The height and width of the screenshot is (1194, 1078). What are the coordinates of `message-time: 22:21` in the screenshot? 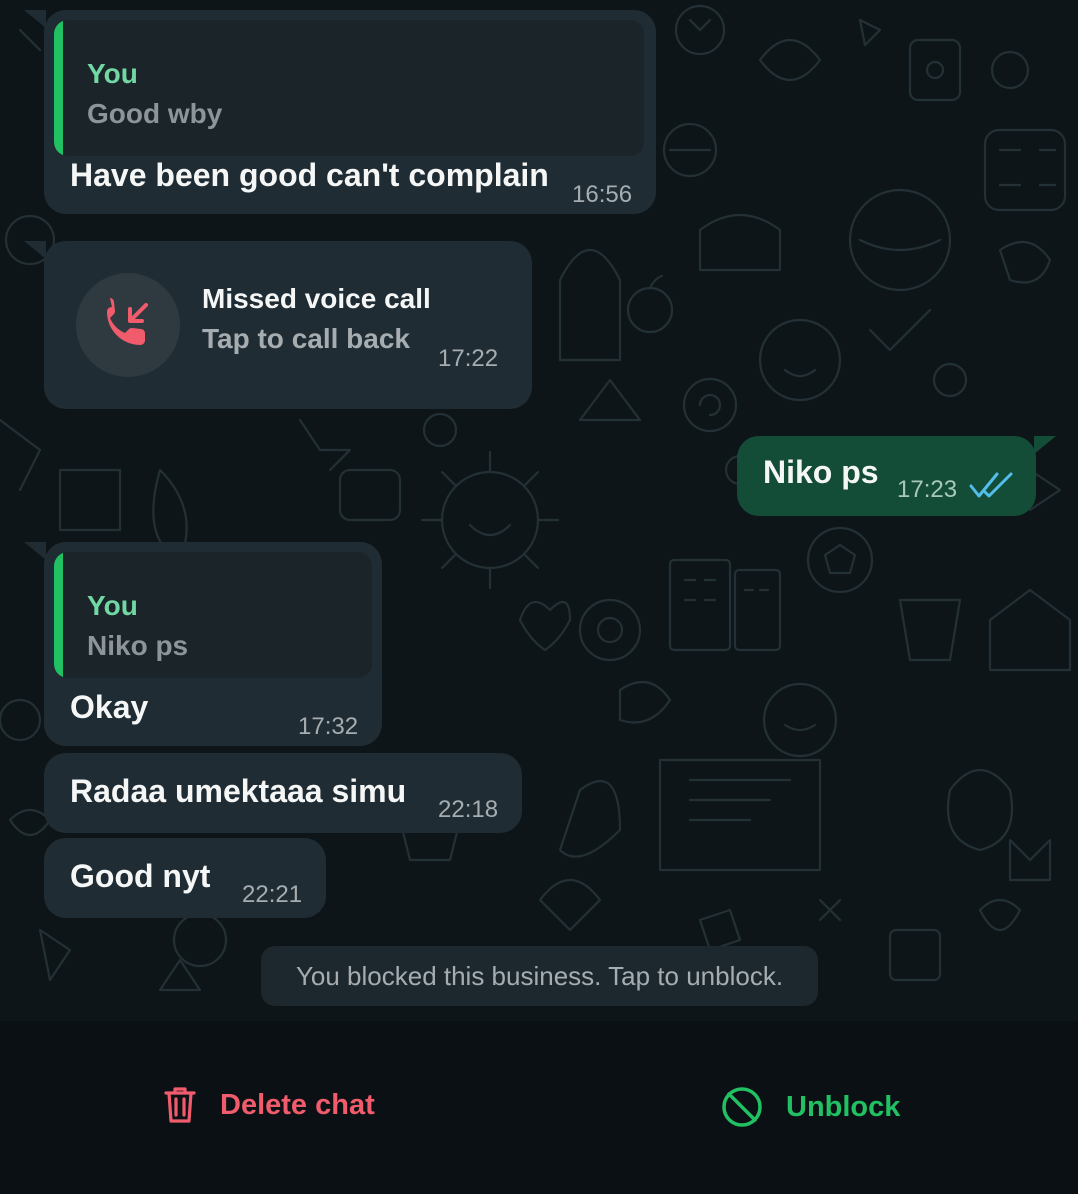 It's located at (272, 894).